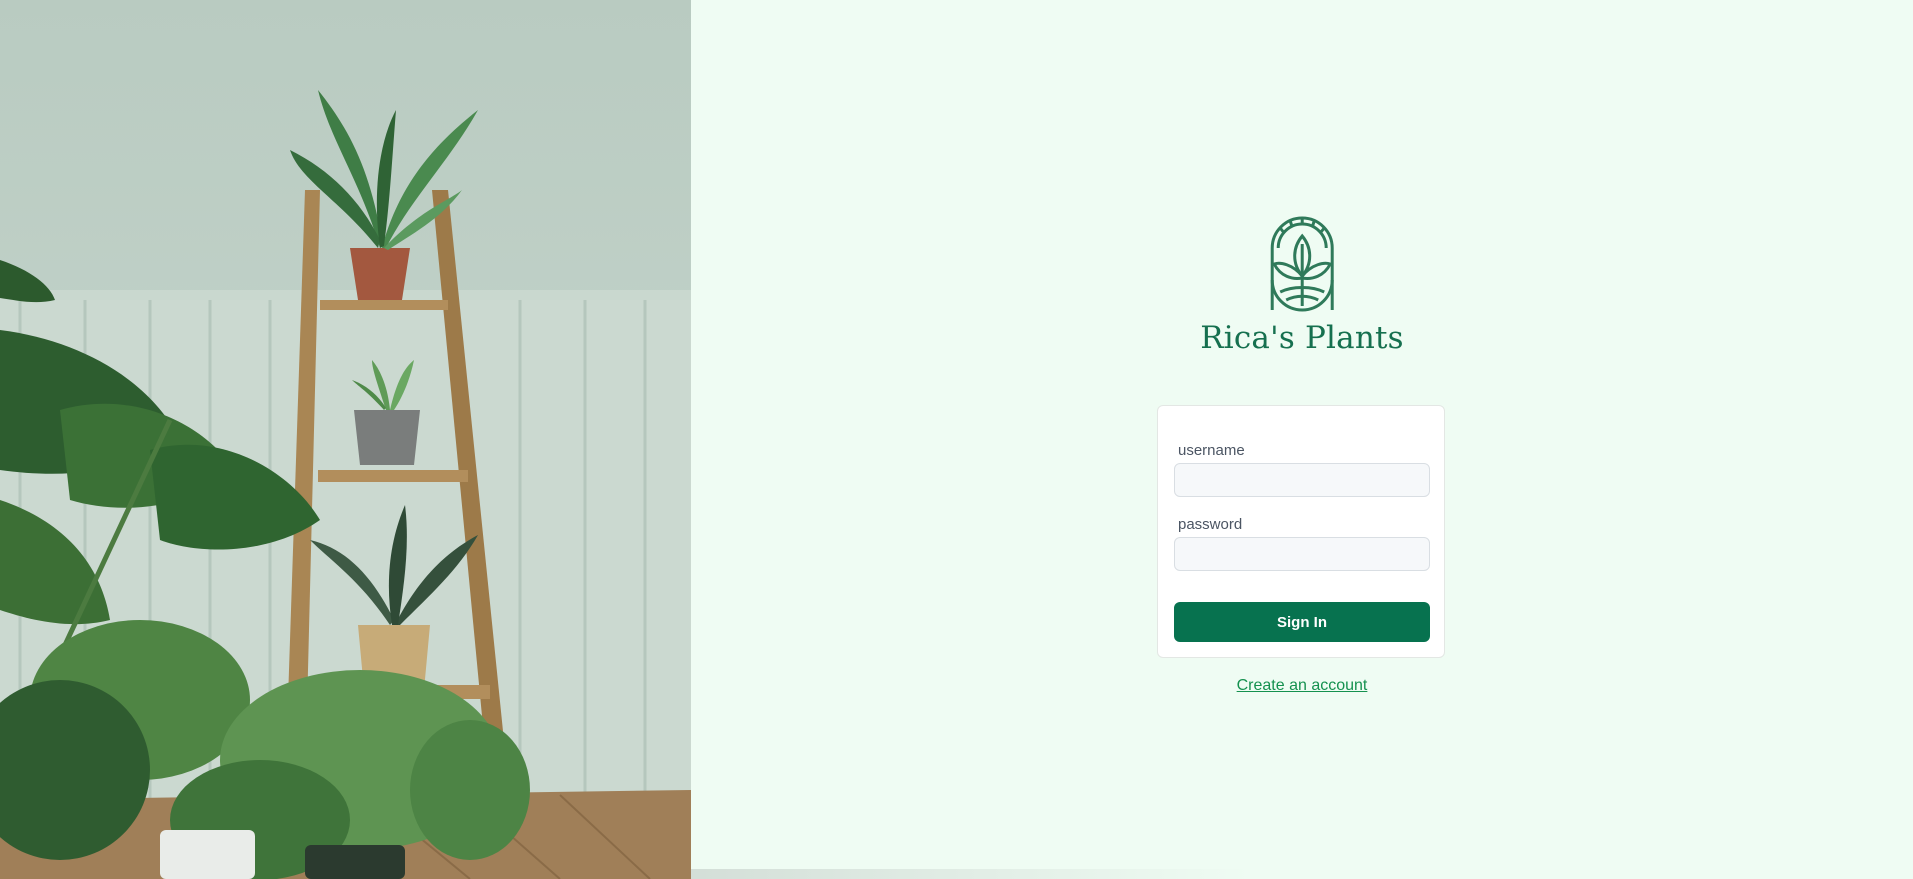 The width and height of the screenshot is (1913, 879). What do you see at coordinates (1302, 264) in the screenshot?
I see `plant-arch-logo-icon` at bounding box center [1302, 264].